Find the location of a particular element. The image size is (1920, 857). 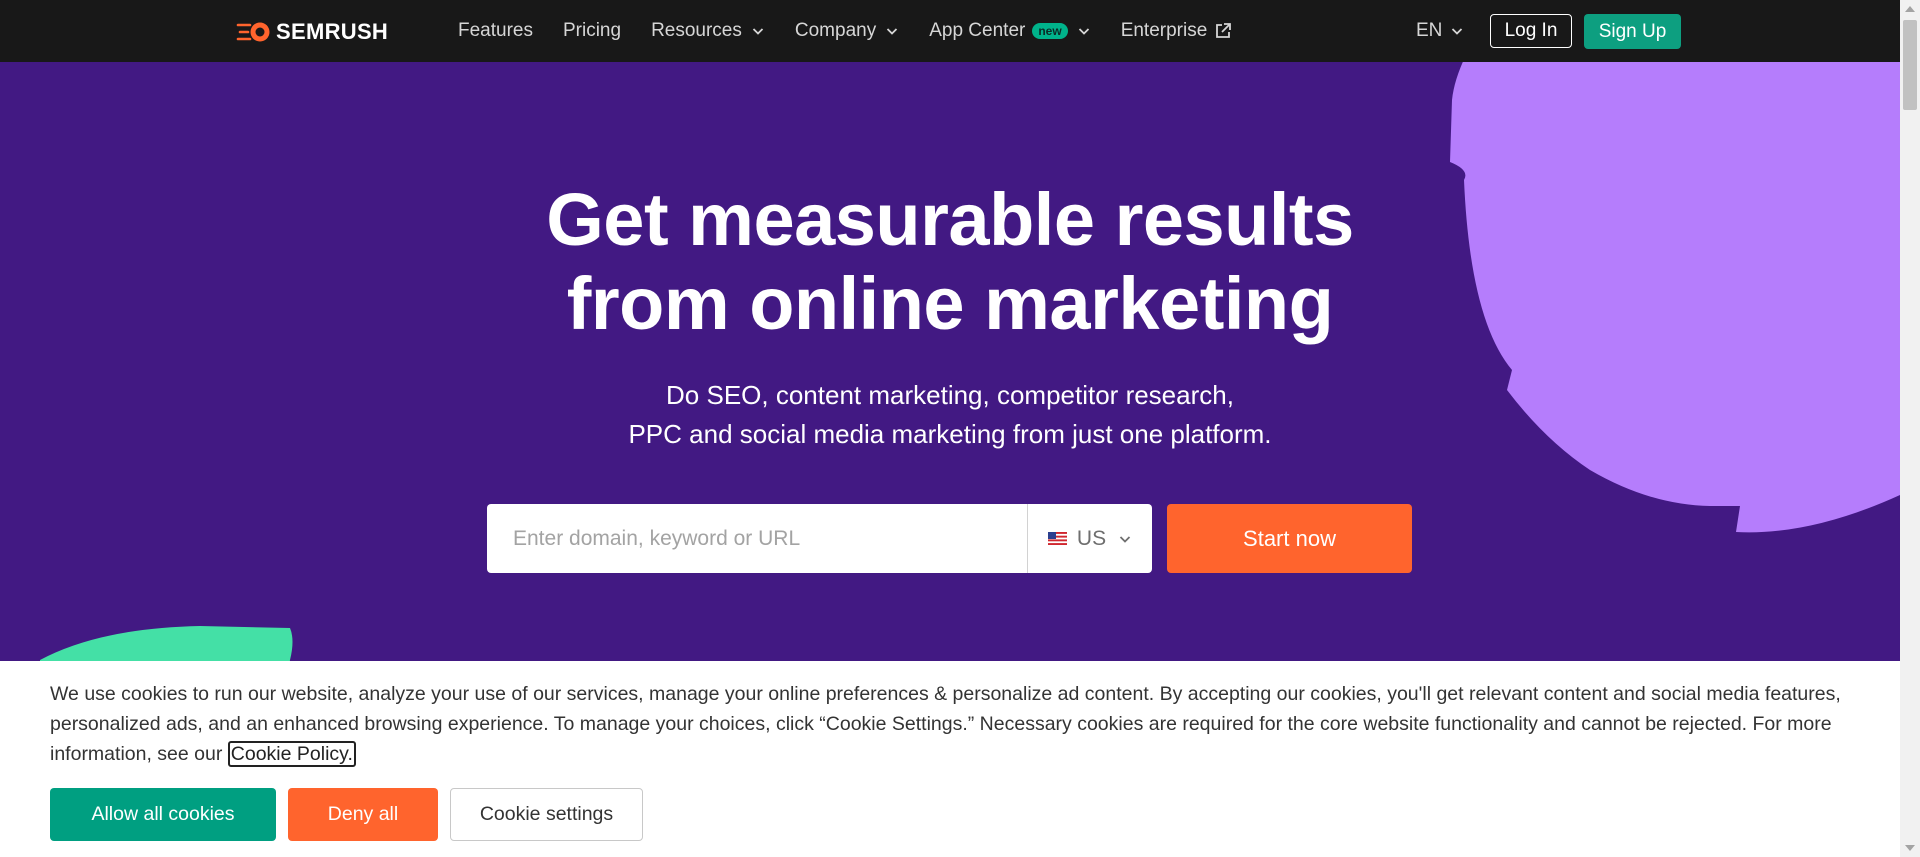

nav-item-resources: Resources is located at coordinates (708, 31).